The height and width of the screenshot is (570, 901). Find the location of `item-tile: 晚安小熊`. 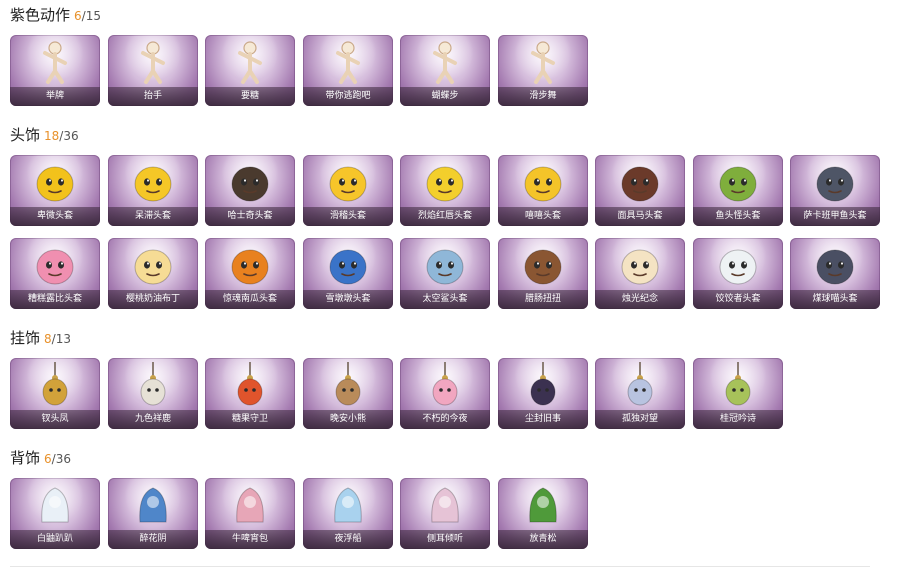

item-tile: 晚安小熊 is located at coordinates (348, 393).